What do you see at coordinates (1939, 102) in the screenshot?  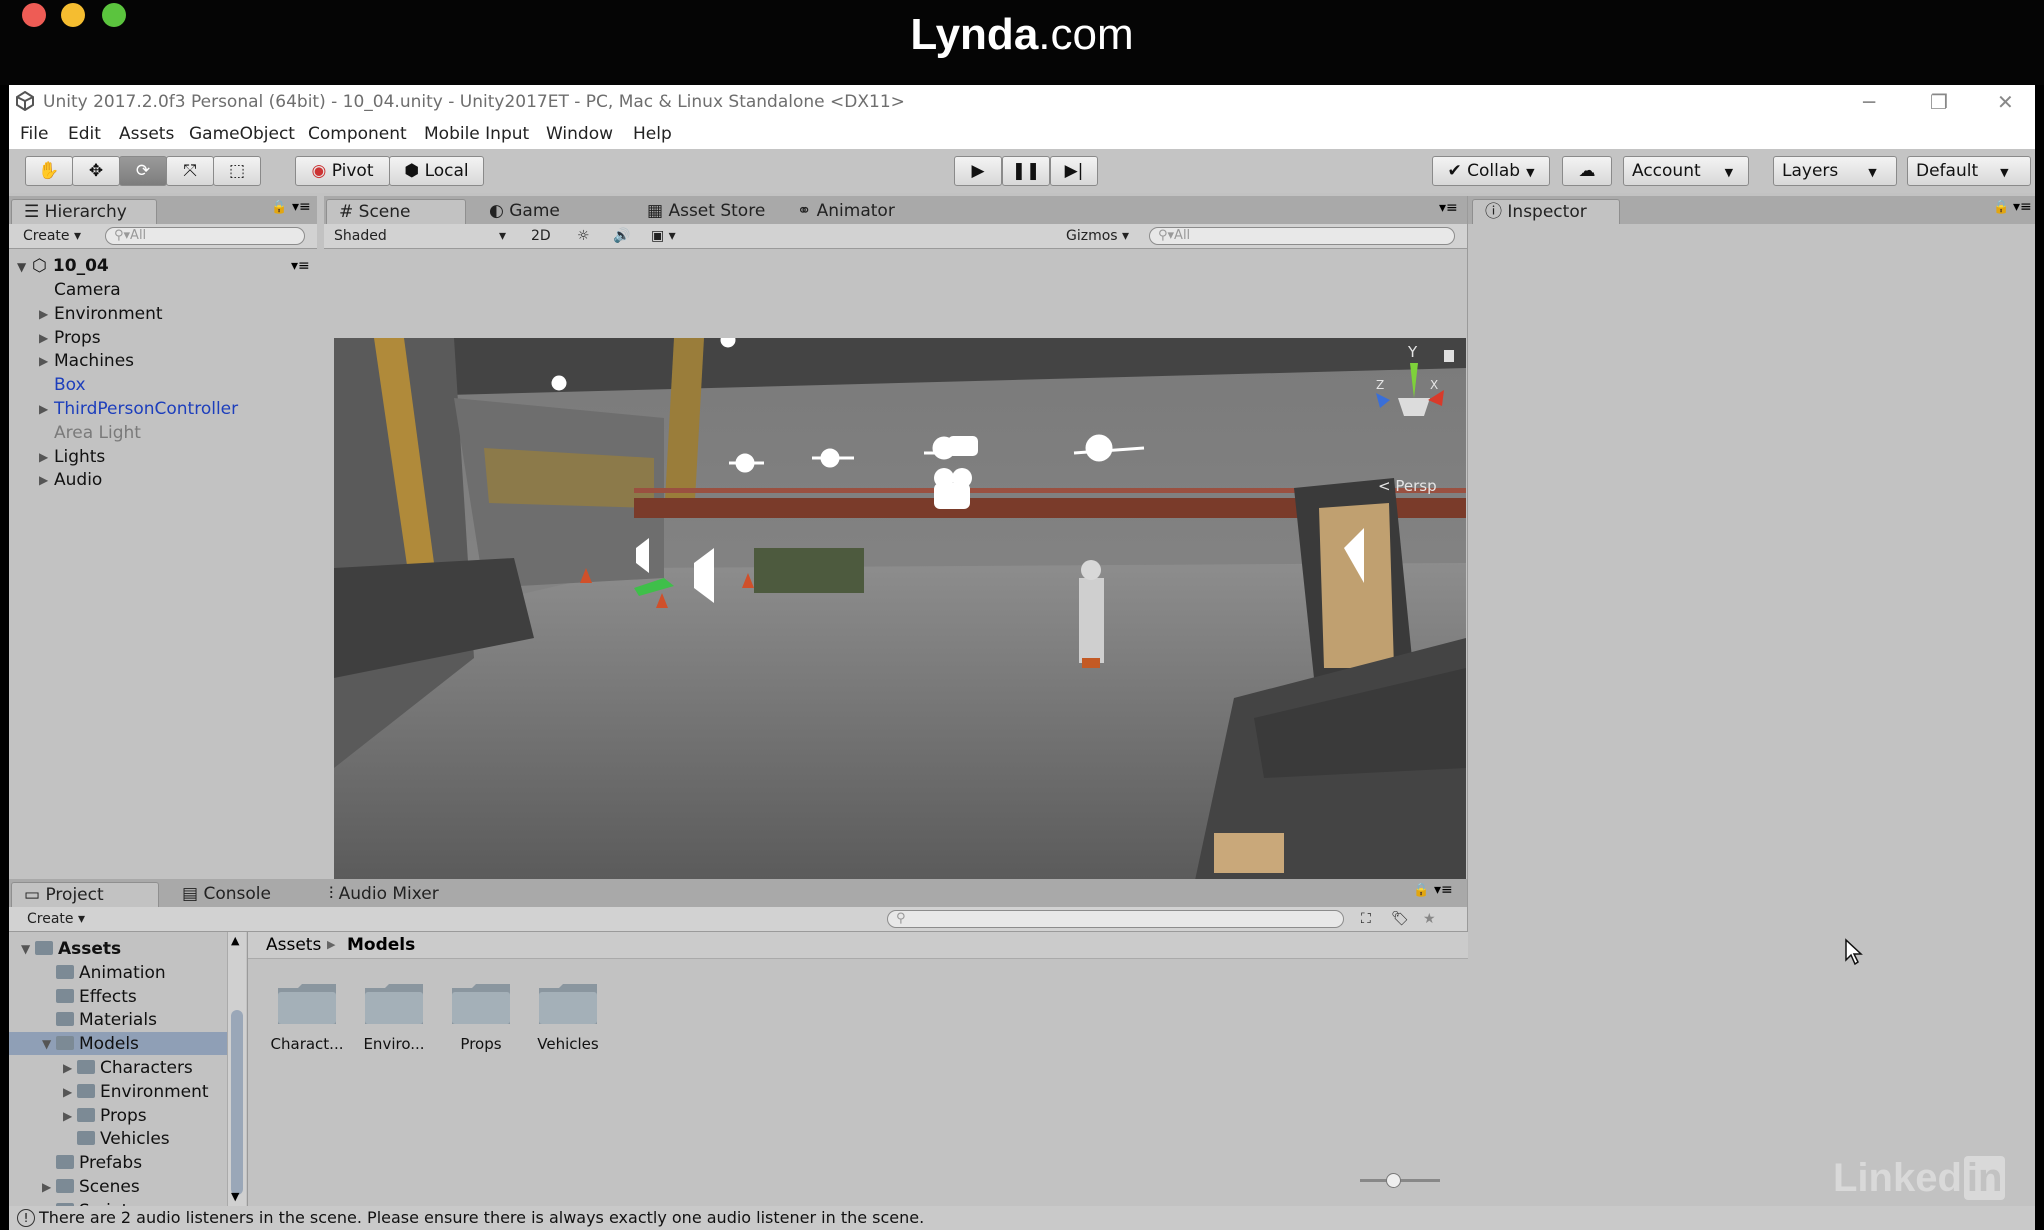 I see `restore-icon: ❐` at bounding box center [1939, 102].